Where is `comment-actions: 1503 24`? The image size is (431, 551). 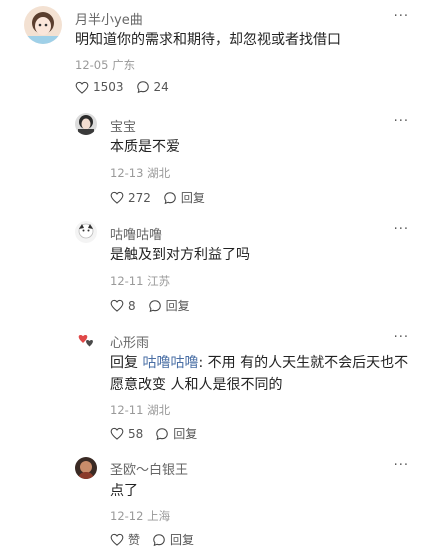 comment-actions: 1503 24 is located at coordinates (122, 87).